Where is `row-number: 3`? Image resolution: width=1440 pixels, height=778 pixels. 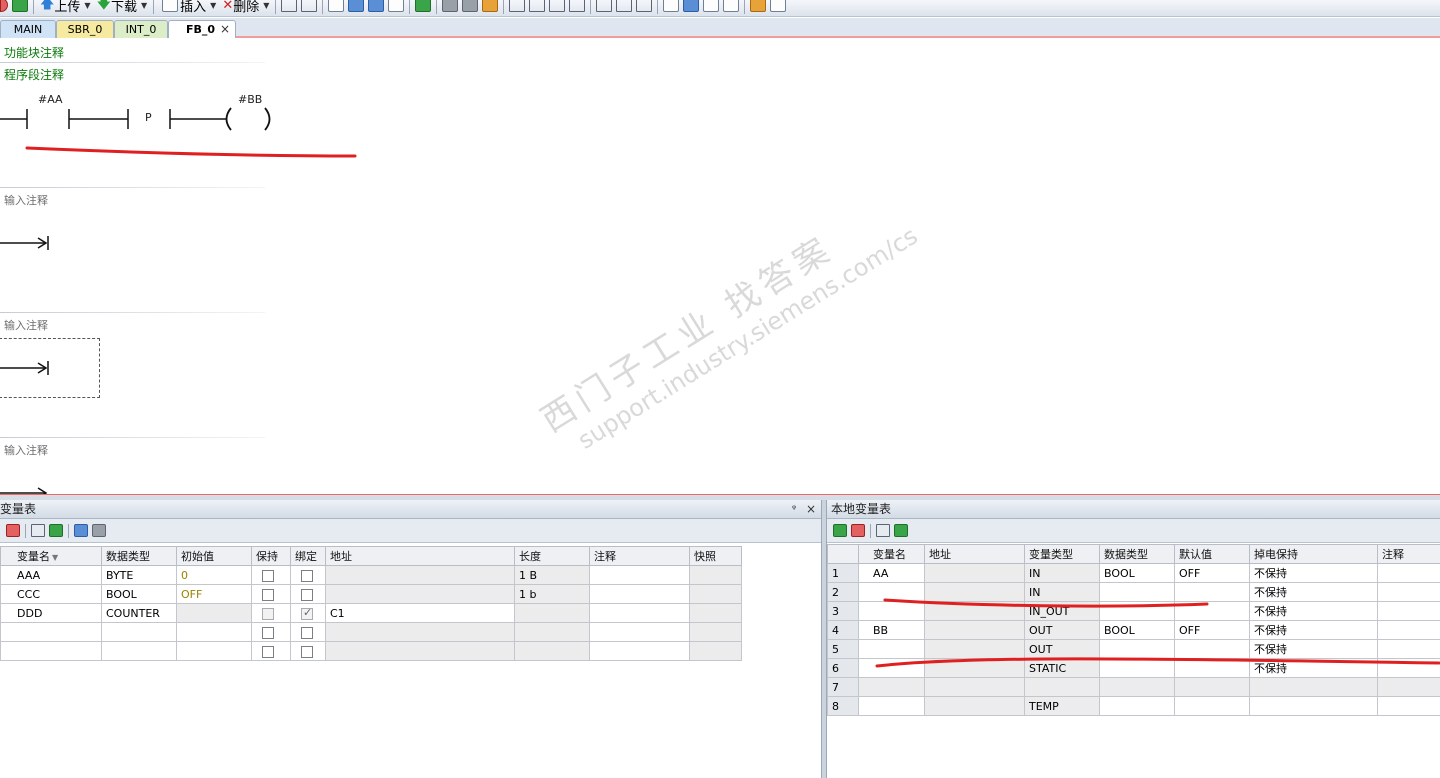 row-number: 3 is located at coordinates (843, 611).